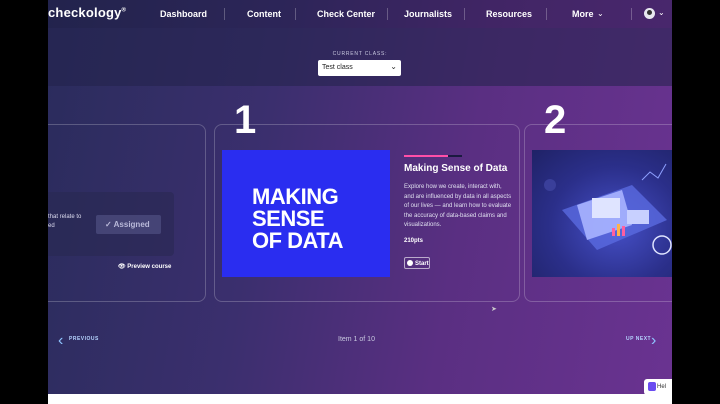 This screenshot has height=404, width=720. What do you see at coordinates (509, 14) in the screenshot?
I see `nav-resources: Resources` at bounding box center [509, 14].